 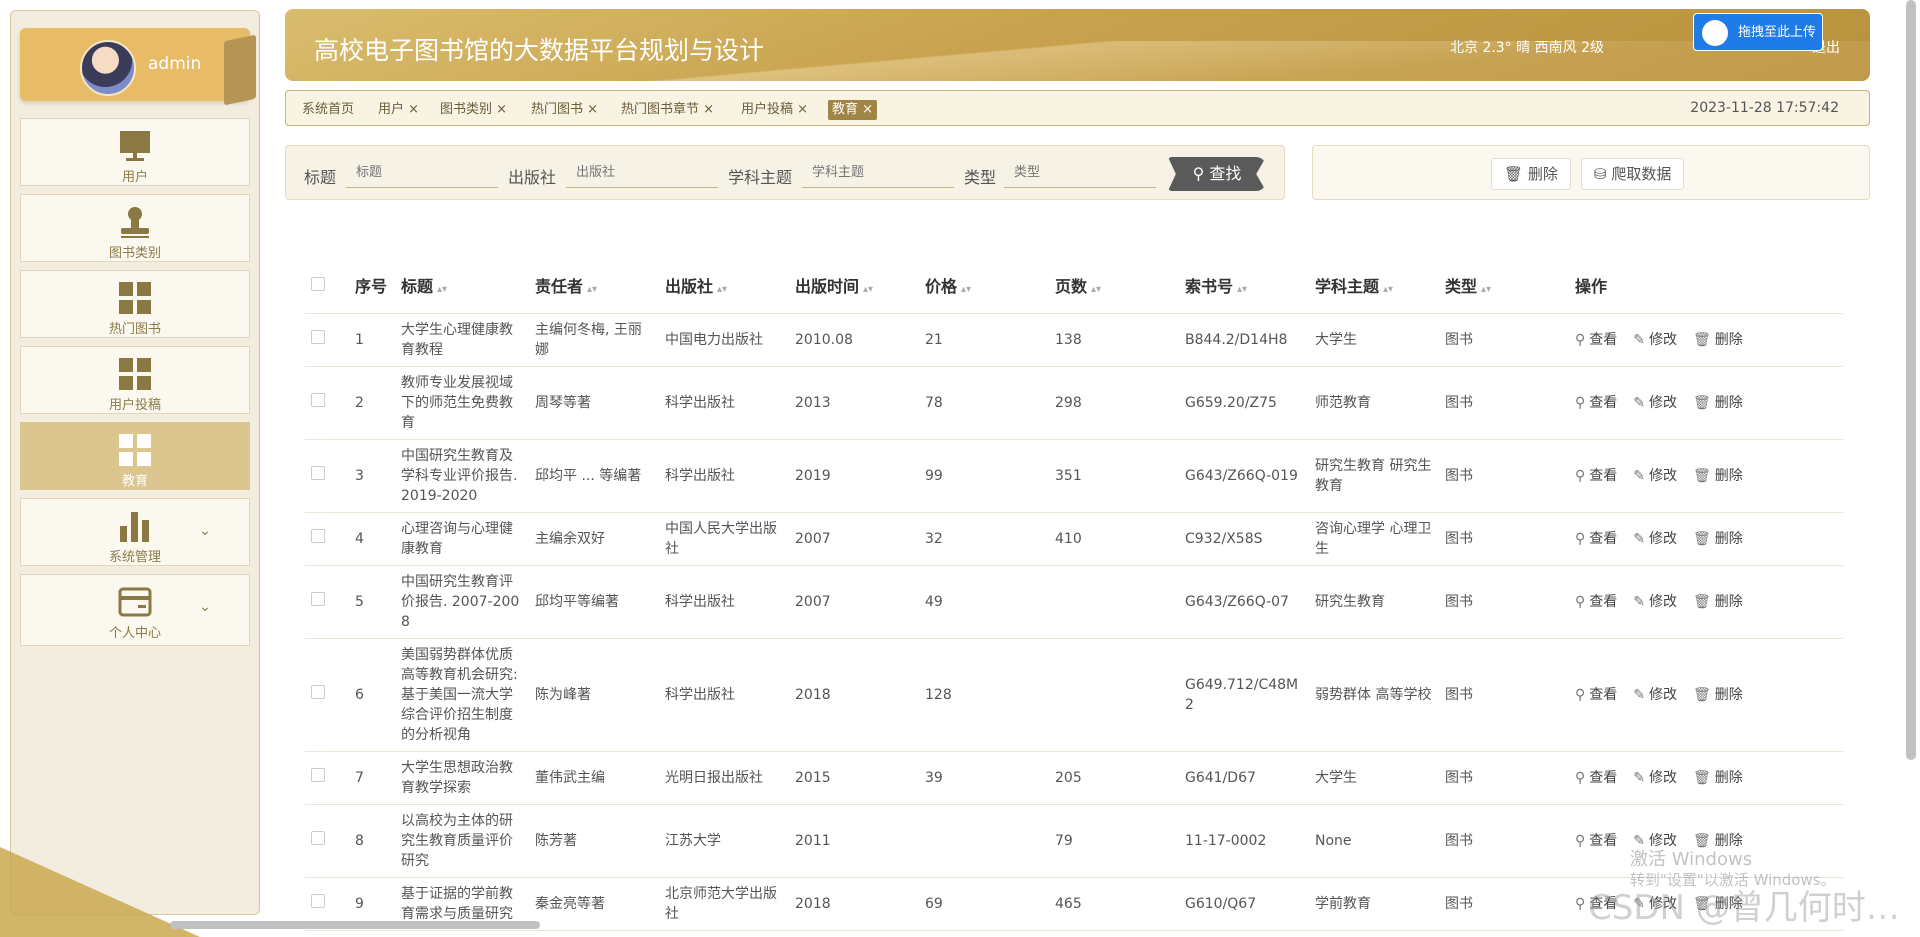 I want to click on type-label: 类型, so click(x=980, y=177).